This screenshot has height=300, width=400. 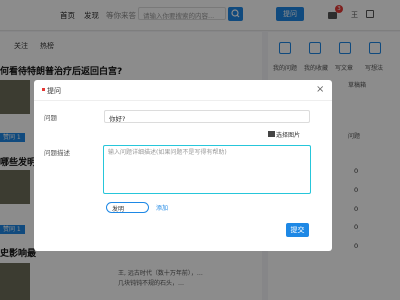 I want to click on question-label: 问题, so click(x=50, y=118).